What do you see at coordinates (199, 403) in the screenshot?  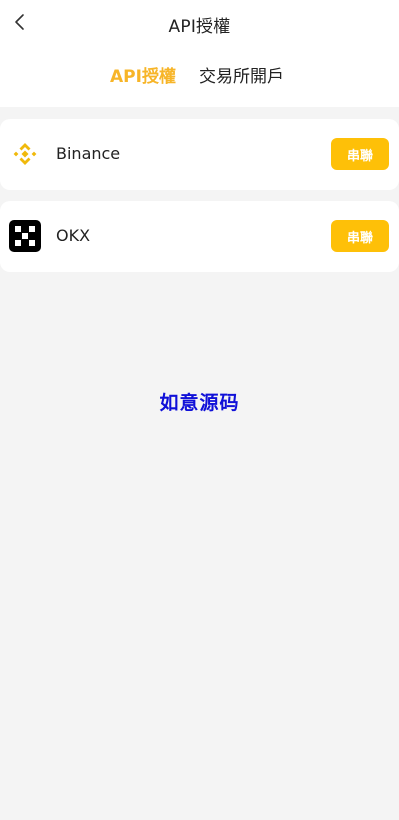 I see `watermark-text: 如意源码` at bounding box center [199, 403].